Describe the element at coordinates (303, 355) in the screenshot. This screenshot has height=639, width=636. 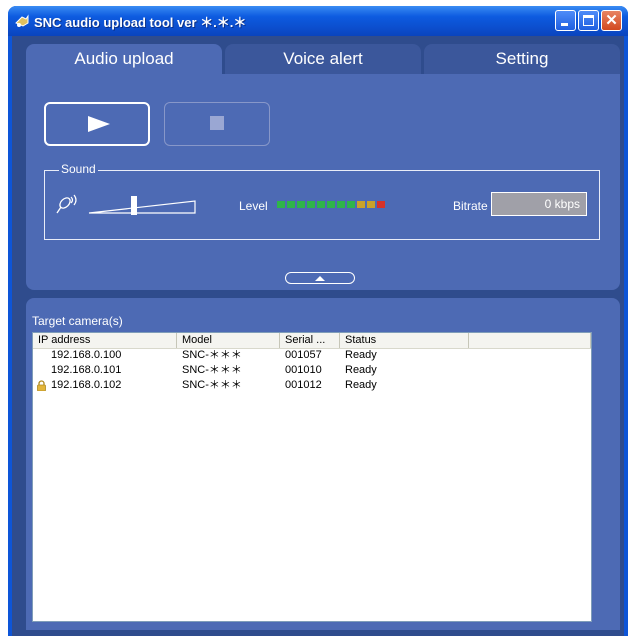
I see `cell-serial: 001057` at that location.